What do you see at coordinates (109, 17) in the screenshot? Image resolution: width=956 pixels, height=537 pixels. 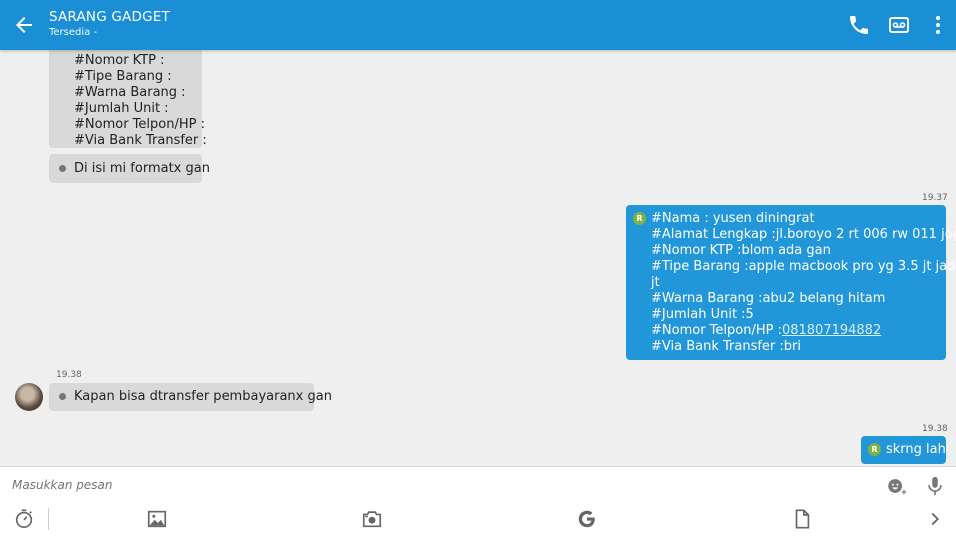 I see `chat-title: SARANG GADGET` at bounding box center [109, 17].